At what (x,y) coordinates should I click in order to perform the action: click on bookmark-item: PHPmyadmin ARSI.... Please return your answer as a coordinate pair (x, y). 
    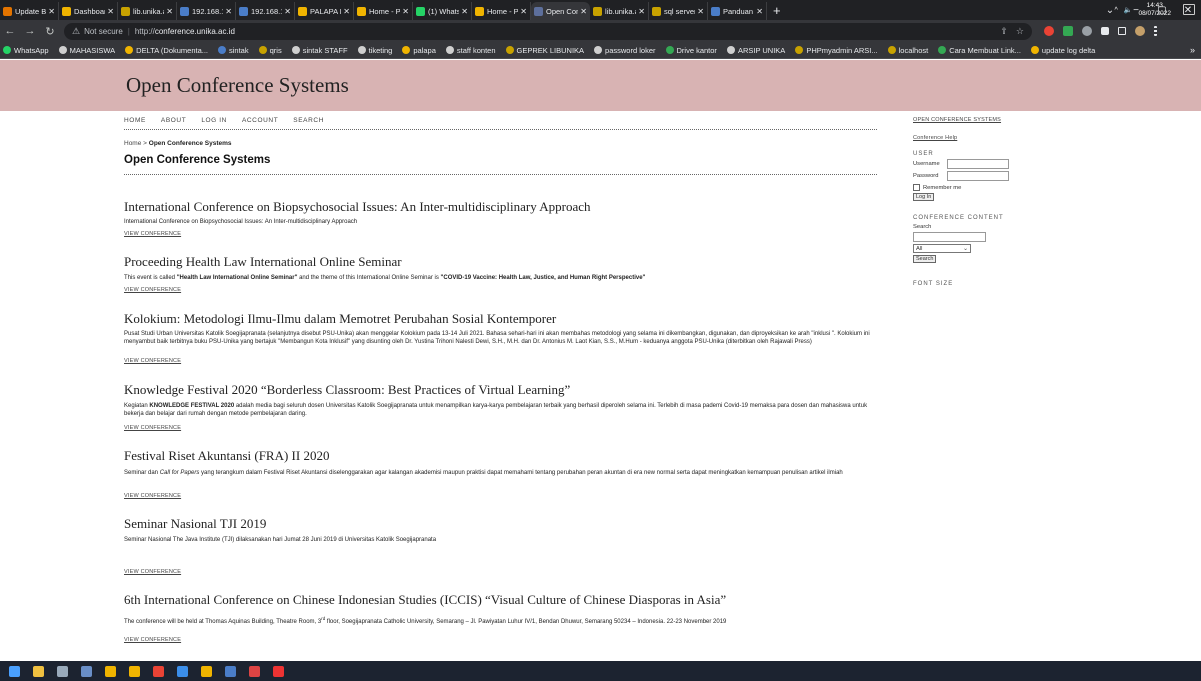
    Looking at the image, I should click on (836, 50).